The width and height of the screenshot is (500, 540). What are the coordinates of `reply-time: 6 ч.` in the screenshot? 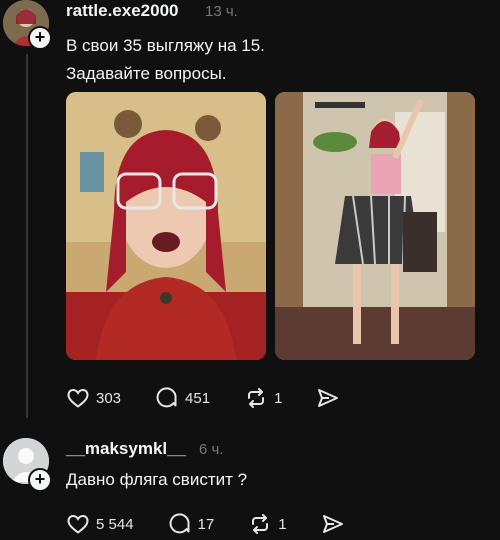 It's located at (211, 449).